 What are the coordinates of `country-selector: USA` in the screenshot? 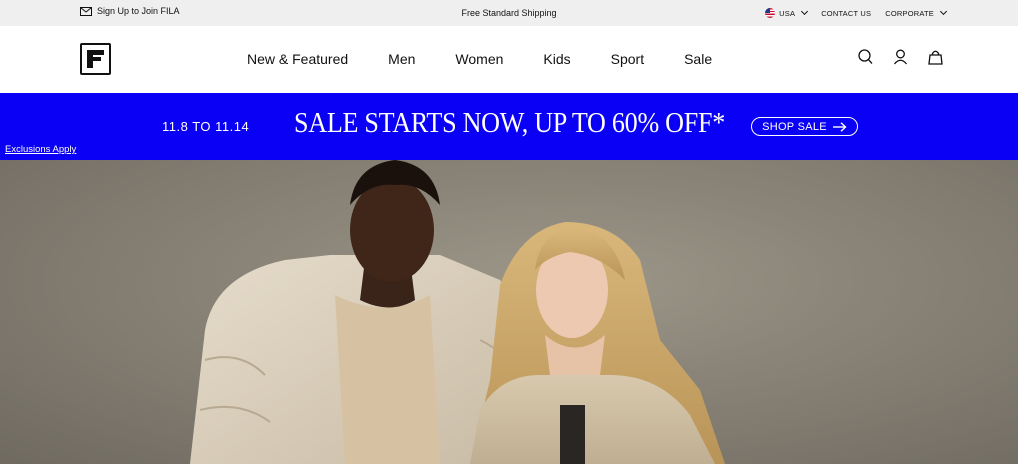 It's located at (787, 12).